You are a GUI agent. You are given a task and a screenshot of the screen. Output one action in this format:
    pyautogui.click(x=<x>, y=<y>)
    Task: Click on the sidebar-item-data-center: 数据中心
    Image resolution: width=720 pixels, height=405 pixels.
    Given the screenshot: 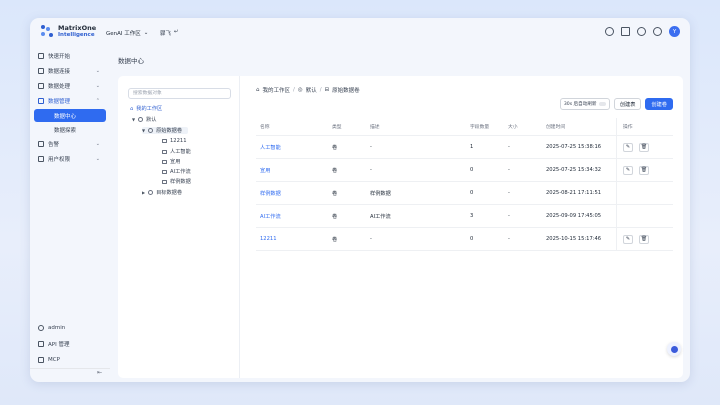 What is the action you would take?
    pyautogui.click(x=70, y=115)
    